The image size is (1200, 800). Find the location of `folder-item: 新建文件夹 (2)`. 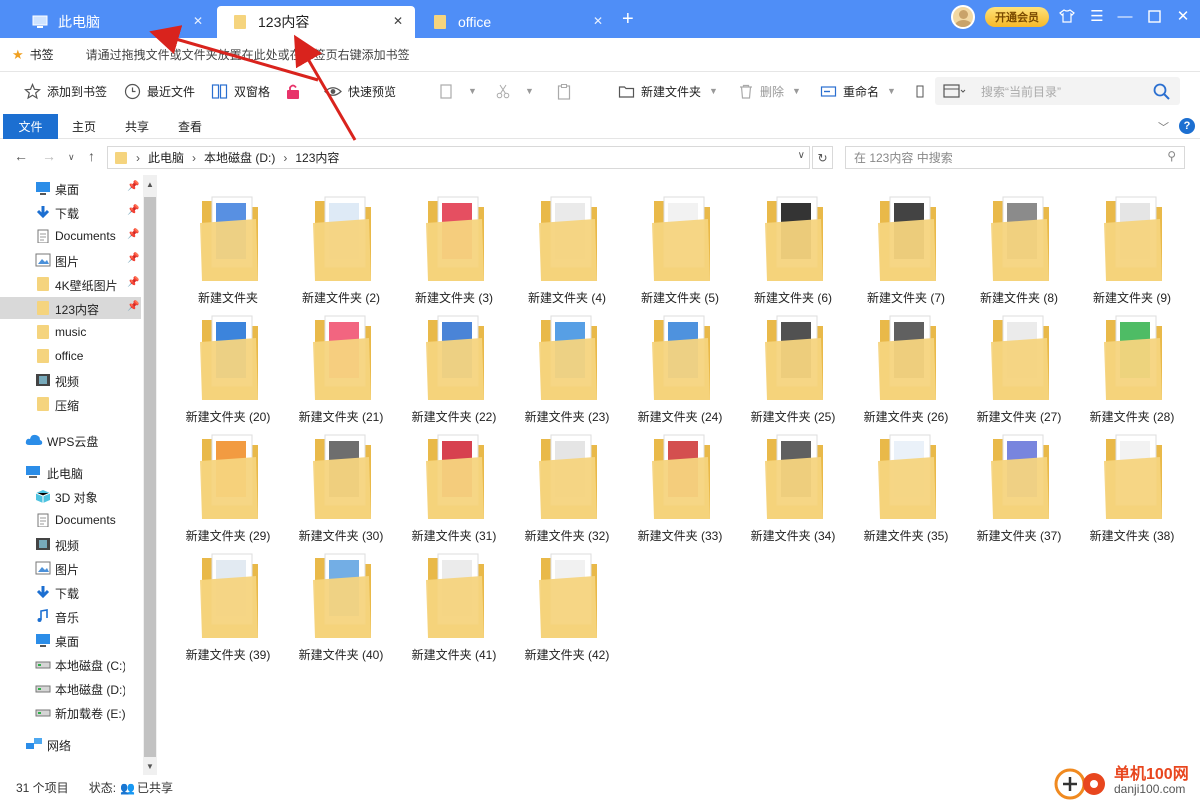

folder-item: 新建文件夹 (2) is located at coordinates (341, 244).